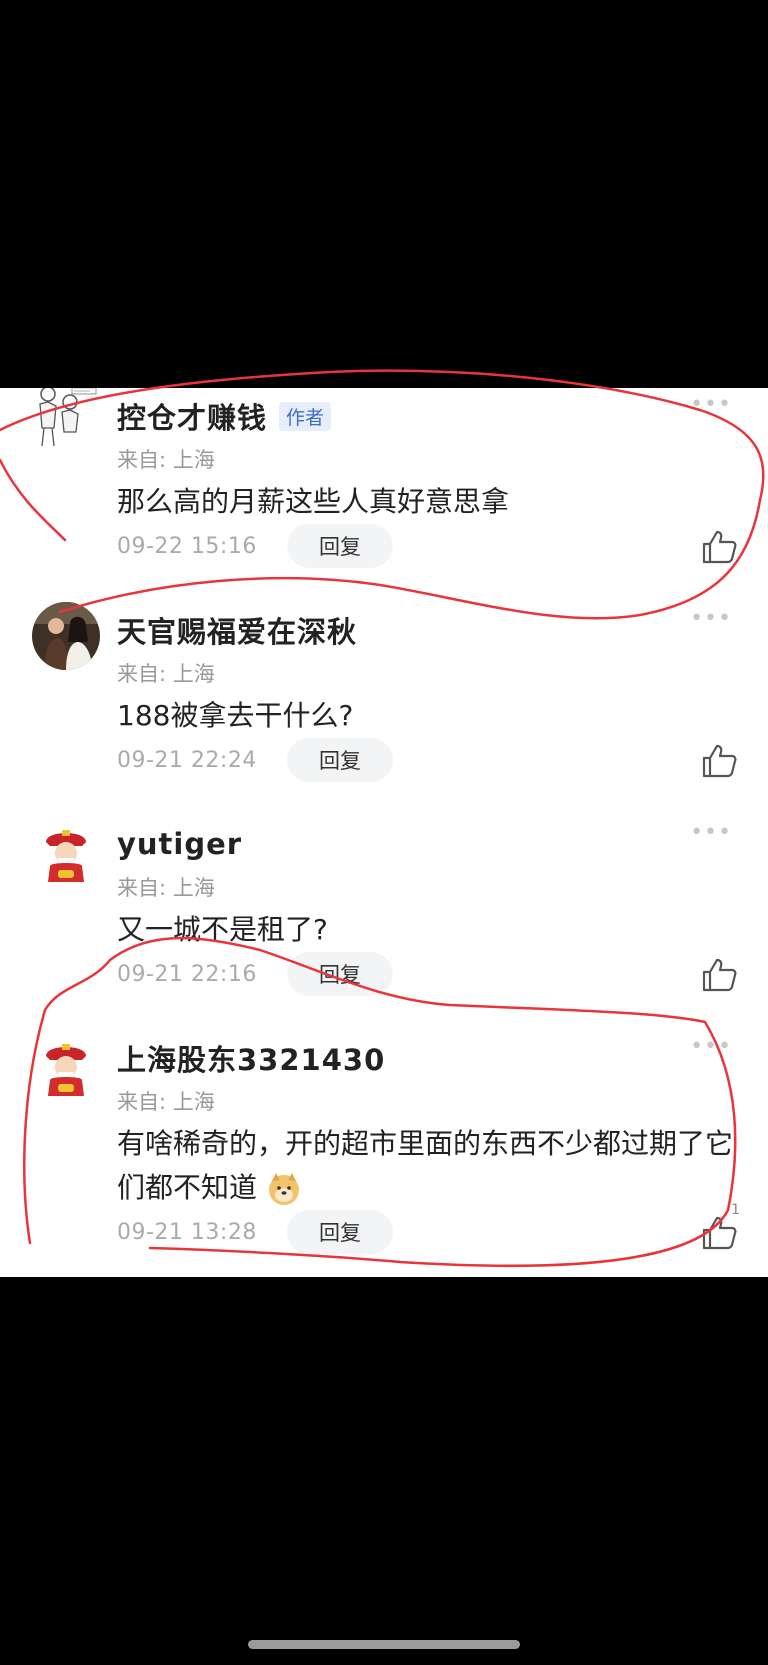 The image size is (768, 1665). Describe the element at coordinates (425, 1165) in the screenshot. I see `comment-text-content: 有啥稀奇的，开的超市里面的东西不少都过期了它们都不知道` at that location.